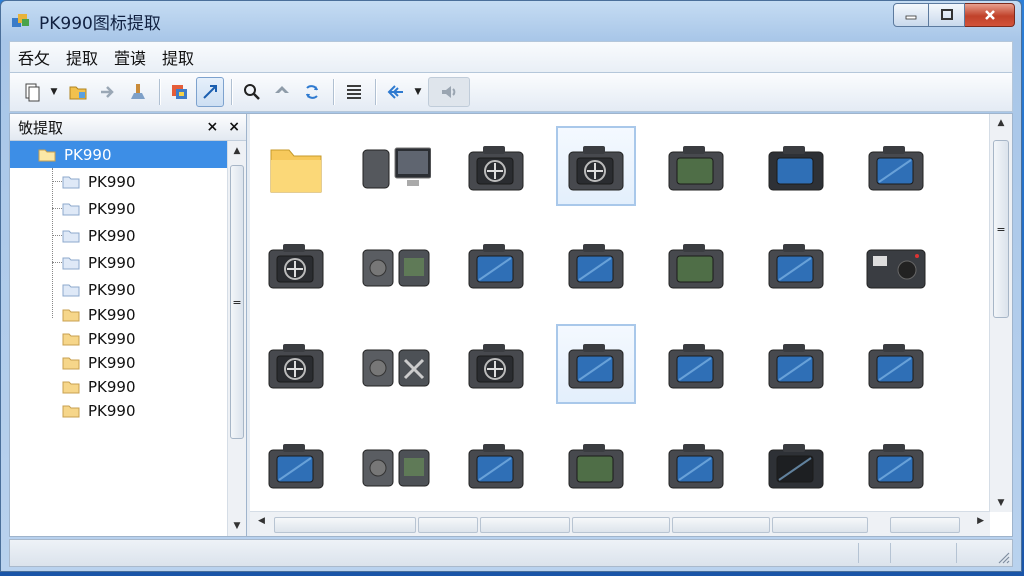 Image resolution: width=1024 pixels, height=576 pixels. What do you see at coordinates (980, 521) in the screenshot?
I see `scroll-right-arrow-icon: ▶` at bounding box center [980, 521].